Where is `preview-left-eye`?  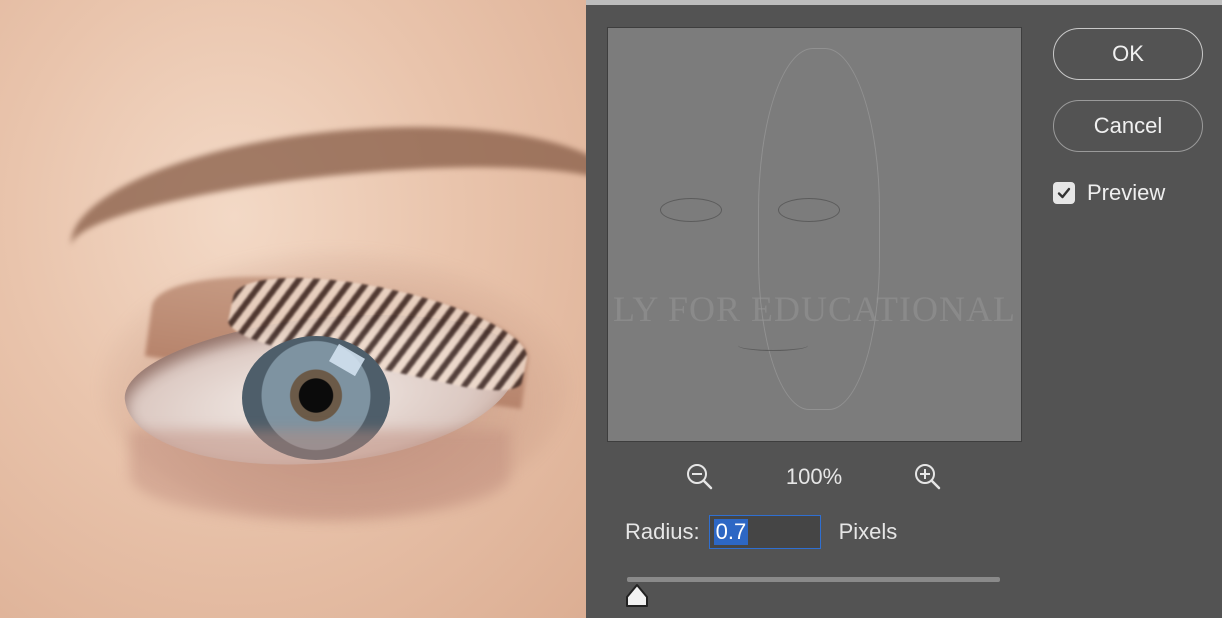 preview-left-eye is located at coordinates (691, 210).